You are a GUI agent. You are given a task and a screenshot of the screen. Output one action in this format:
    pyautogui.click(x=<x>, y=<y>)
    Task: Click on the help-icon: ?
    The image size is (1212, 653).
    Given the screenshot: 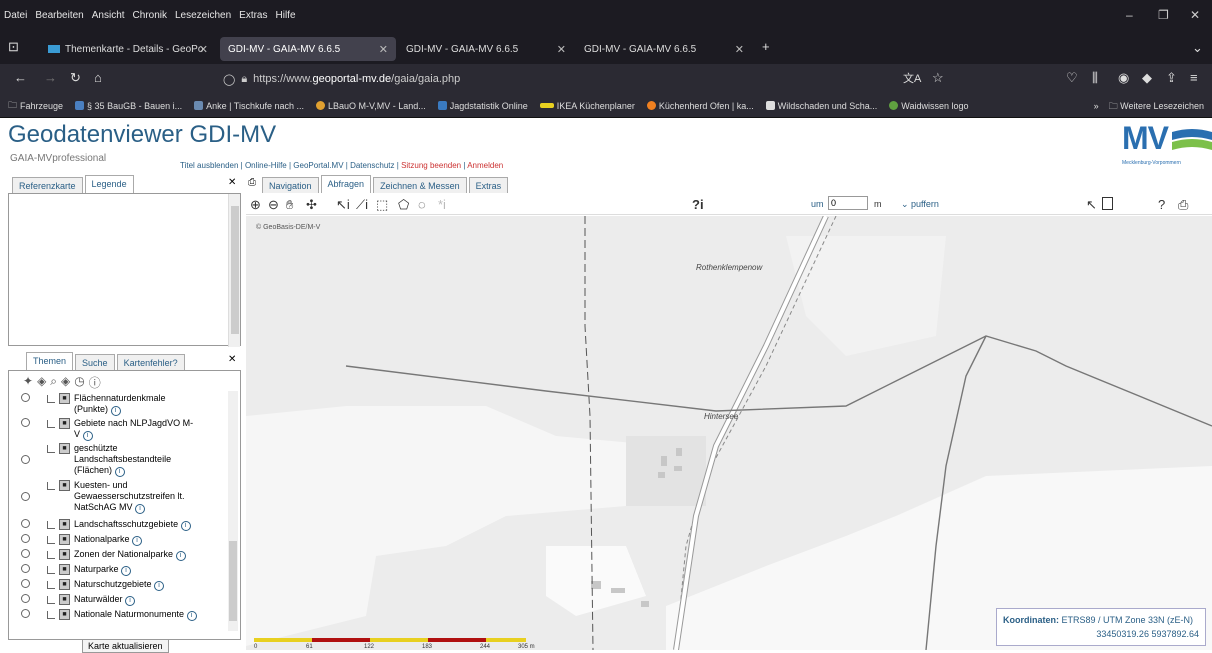 What is the action you would take?
    pyautogui.click(x=1161, y=204)
    